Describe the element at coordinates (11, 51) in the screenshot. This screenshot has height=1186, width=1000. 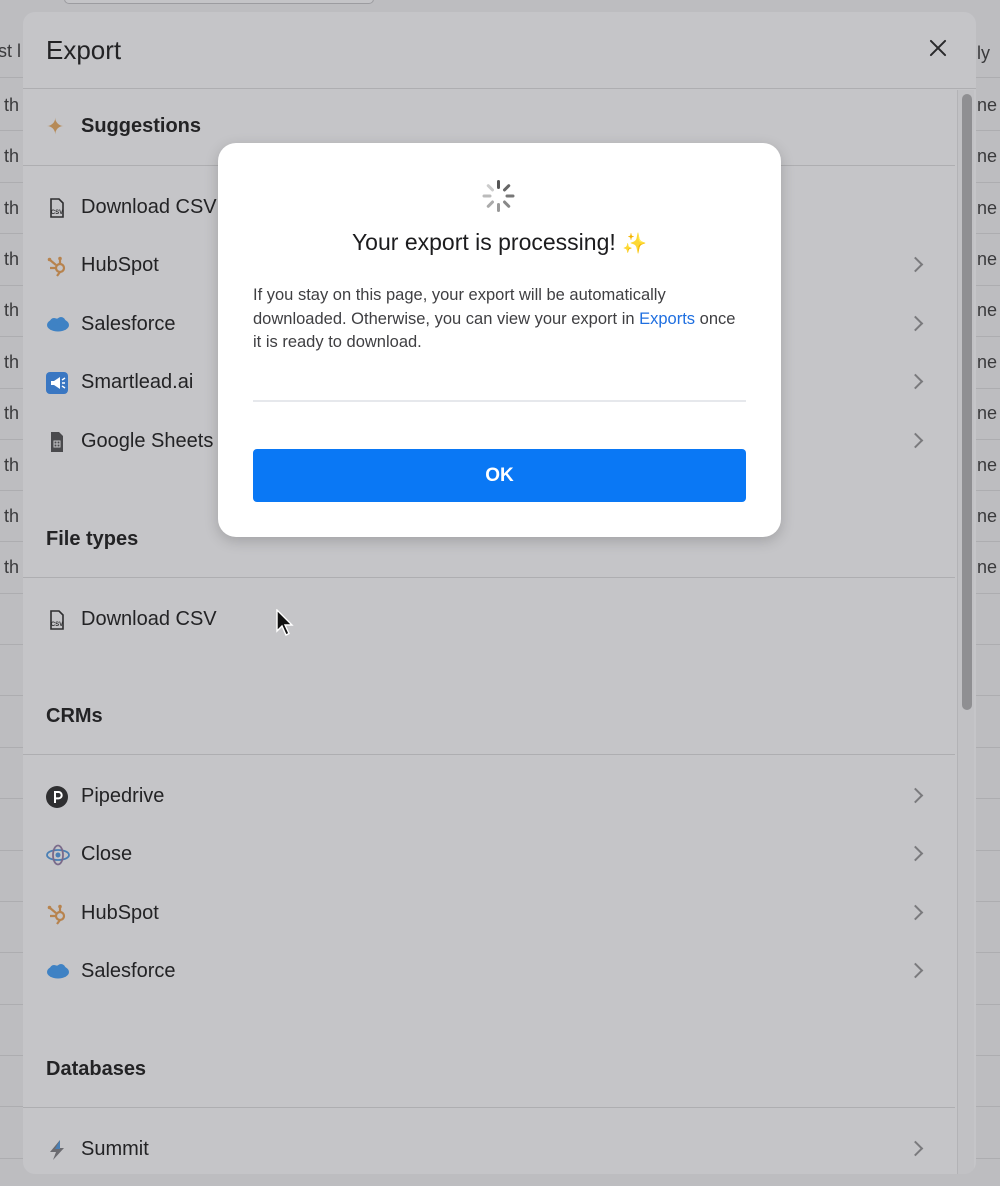
I see `bg-cell-left-0: st l` at that location.